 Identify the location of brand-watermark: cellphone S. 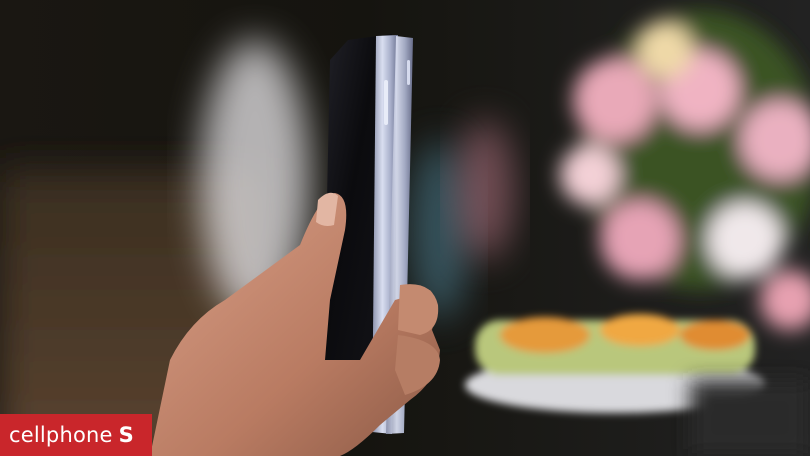
(76, 435).